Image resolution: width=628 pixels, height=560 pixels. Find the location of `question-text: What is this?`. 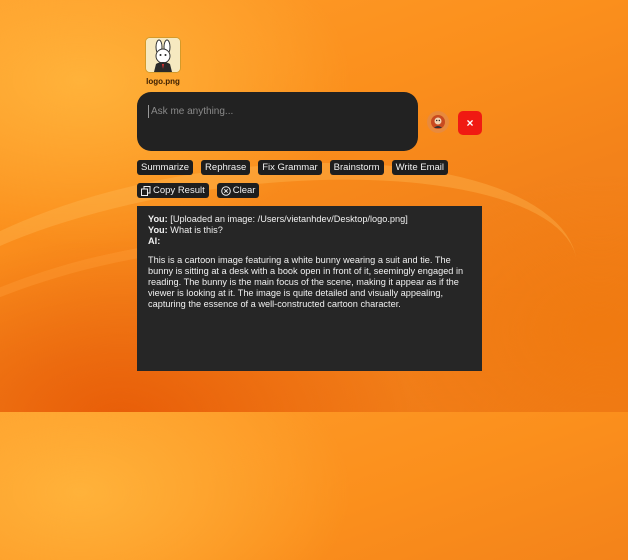

question-text: What is this? is located at coordinates (196, 230).